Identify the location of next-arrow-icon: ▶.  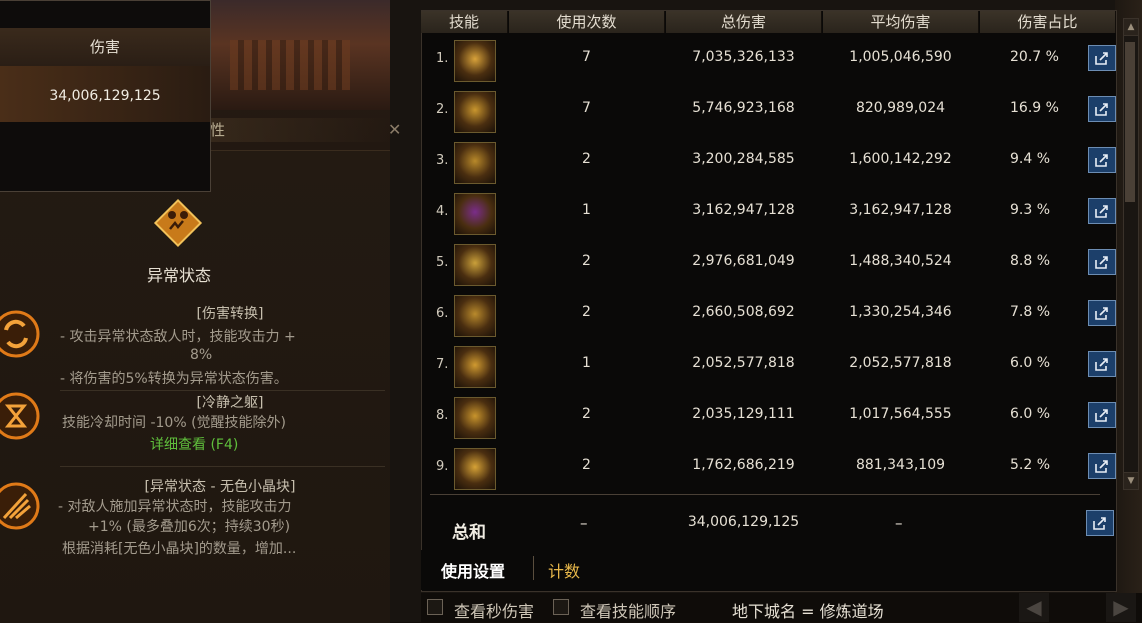
(1121, 607).